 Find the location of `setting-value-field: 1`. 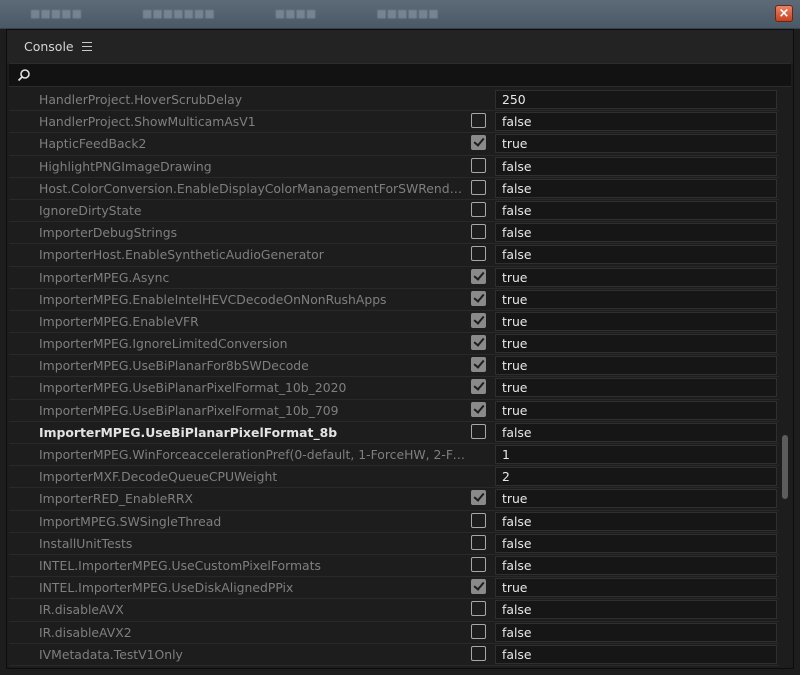

setting-value-field: 1 is located at coordinates (636, 454).